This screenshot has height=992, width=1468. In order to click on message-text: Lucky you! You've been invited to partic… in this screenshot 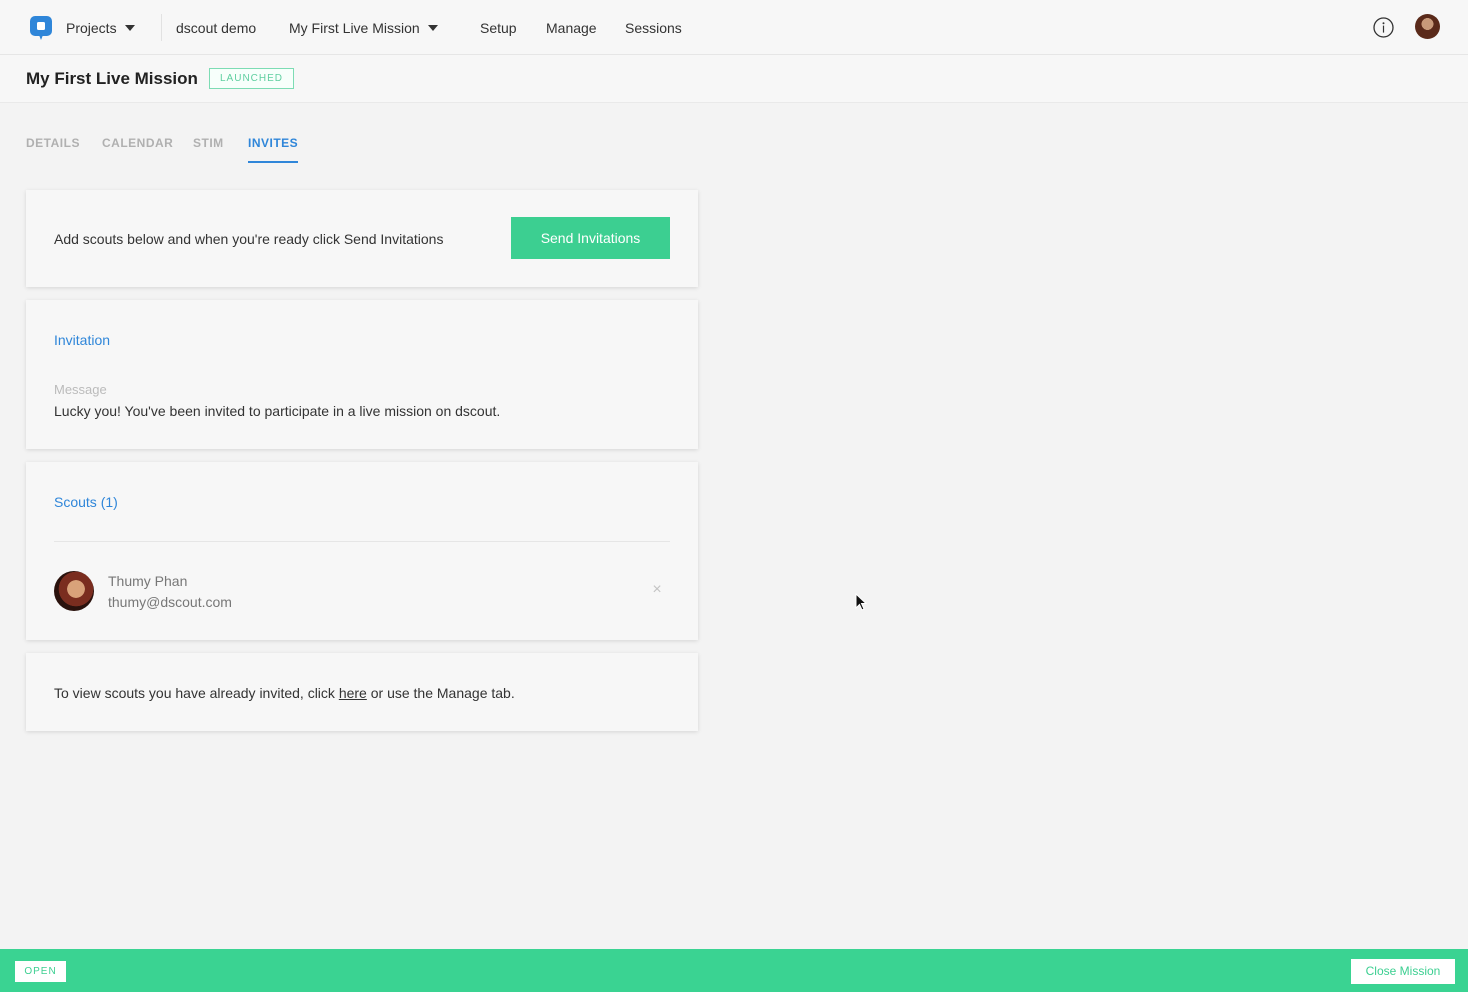, I will do `click(277, 411)`.